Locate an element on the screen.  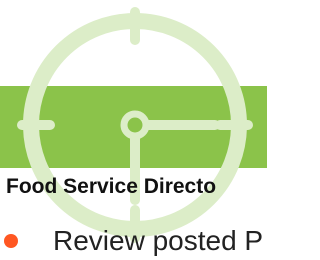
list-item-text: Review posted P is located at coordinates (158, 240).